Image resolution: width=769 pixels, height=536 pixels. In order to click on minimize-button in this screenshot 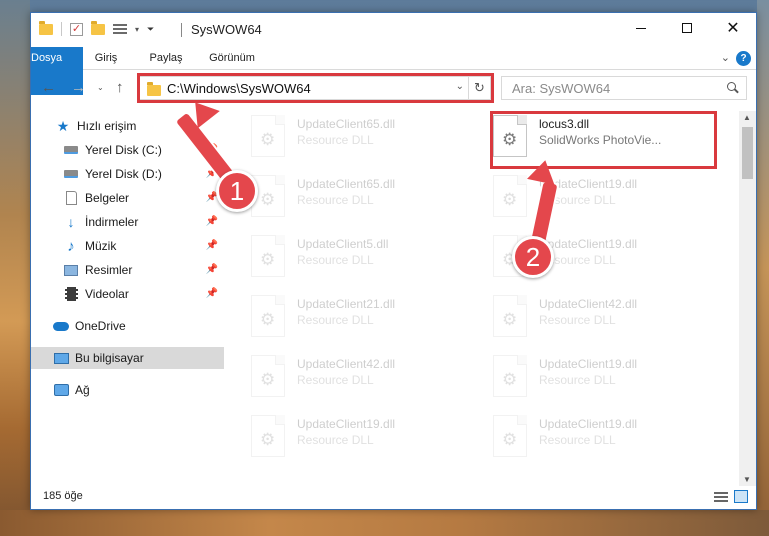, I will do `click(641, 28)`.